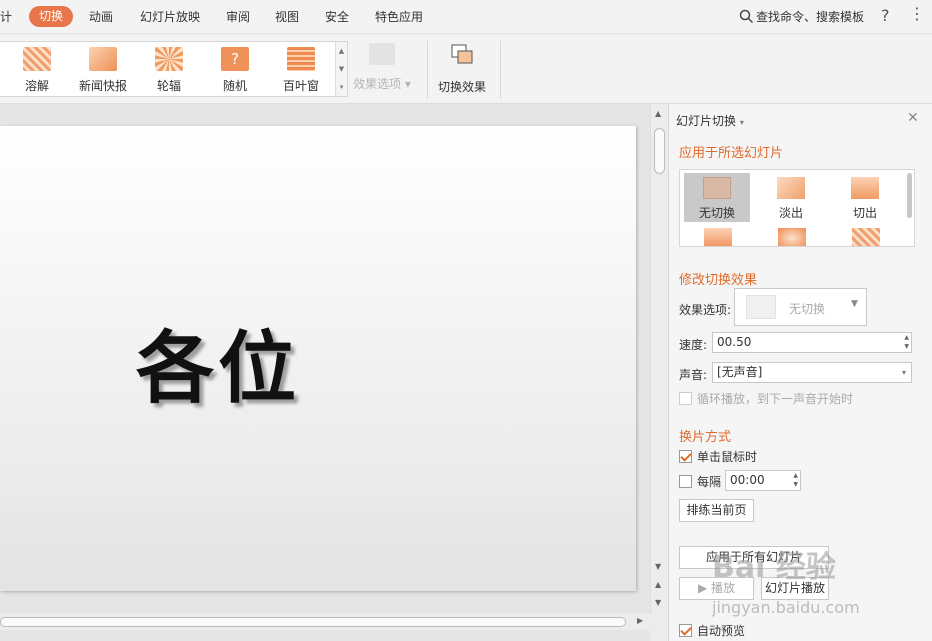 This screenshot has width=932, height=641. Describe the element at coordinates (36, 86) in the screenshot. I see `effect-label: 溶解` at that location.